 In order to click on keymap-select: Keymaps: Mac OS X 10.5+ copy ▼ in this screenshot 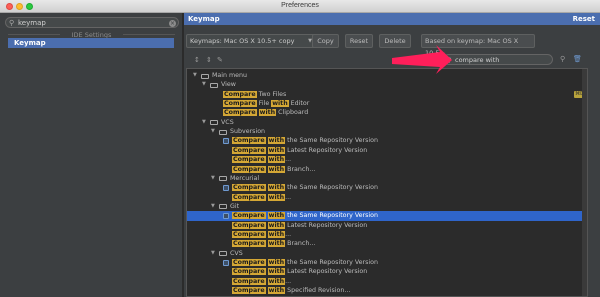, I will do `click(250, 41)`.